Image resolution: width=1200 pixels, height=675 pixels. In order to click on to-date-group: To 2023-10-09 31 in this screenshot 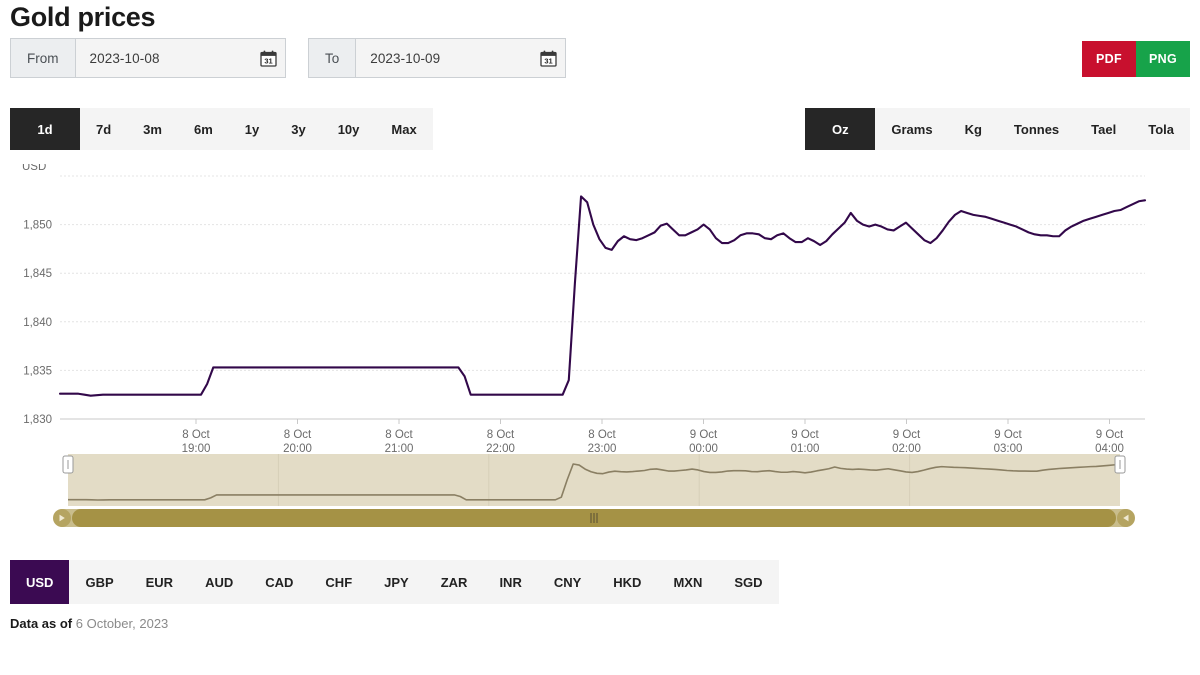, I will do `click(437, 58)`.